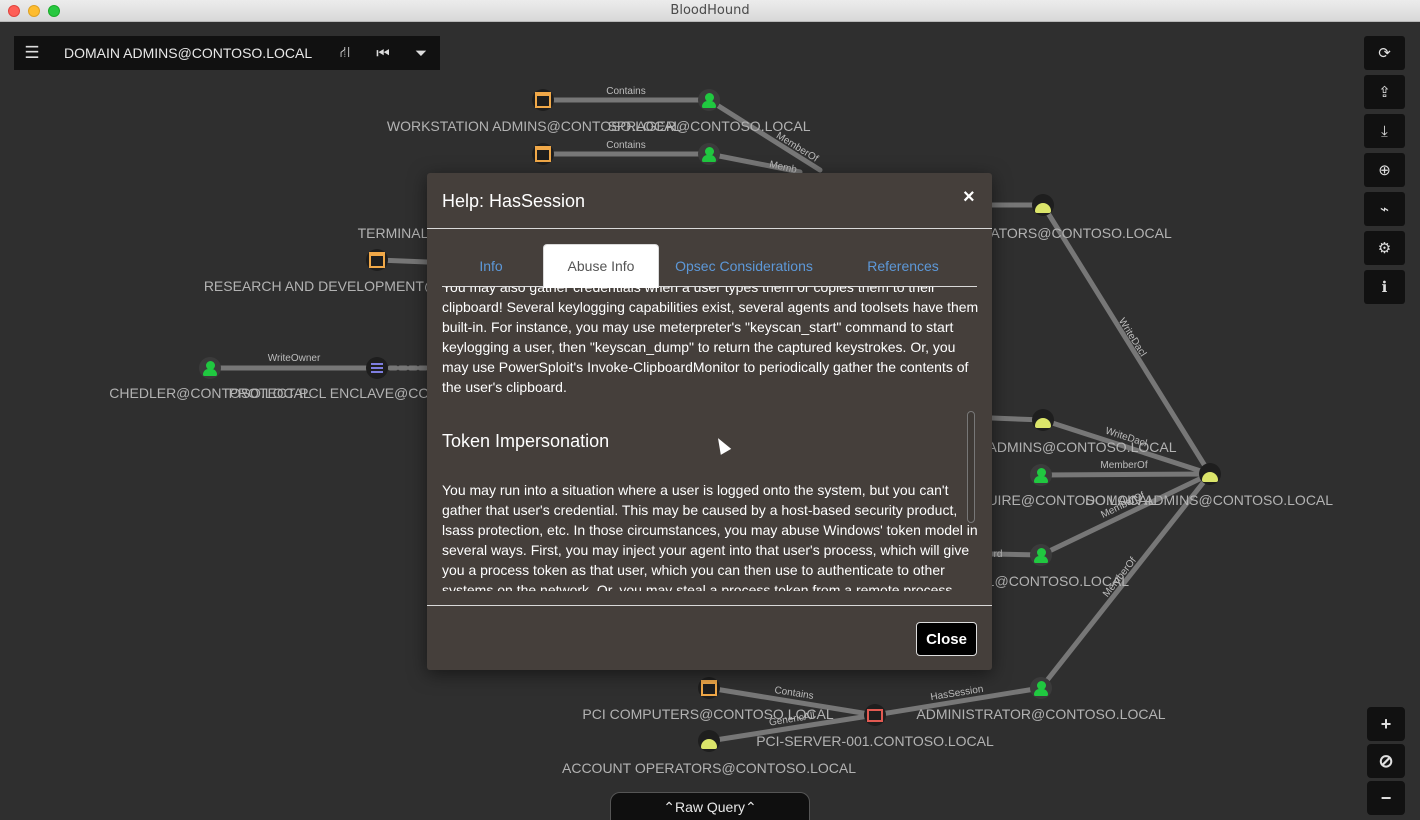 The height and width of the screenshot is (820, 1420). What do you see at coordinates (526, 441) in the screenshot?
I see `section-heading: Token Impersonation` at bounding box center [526, 441].